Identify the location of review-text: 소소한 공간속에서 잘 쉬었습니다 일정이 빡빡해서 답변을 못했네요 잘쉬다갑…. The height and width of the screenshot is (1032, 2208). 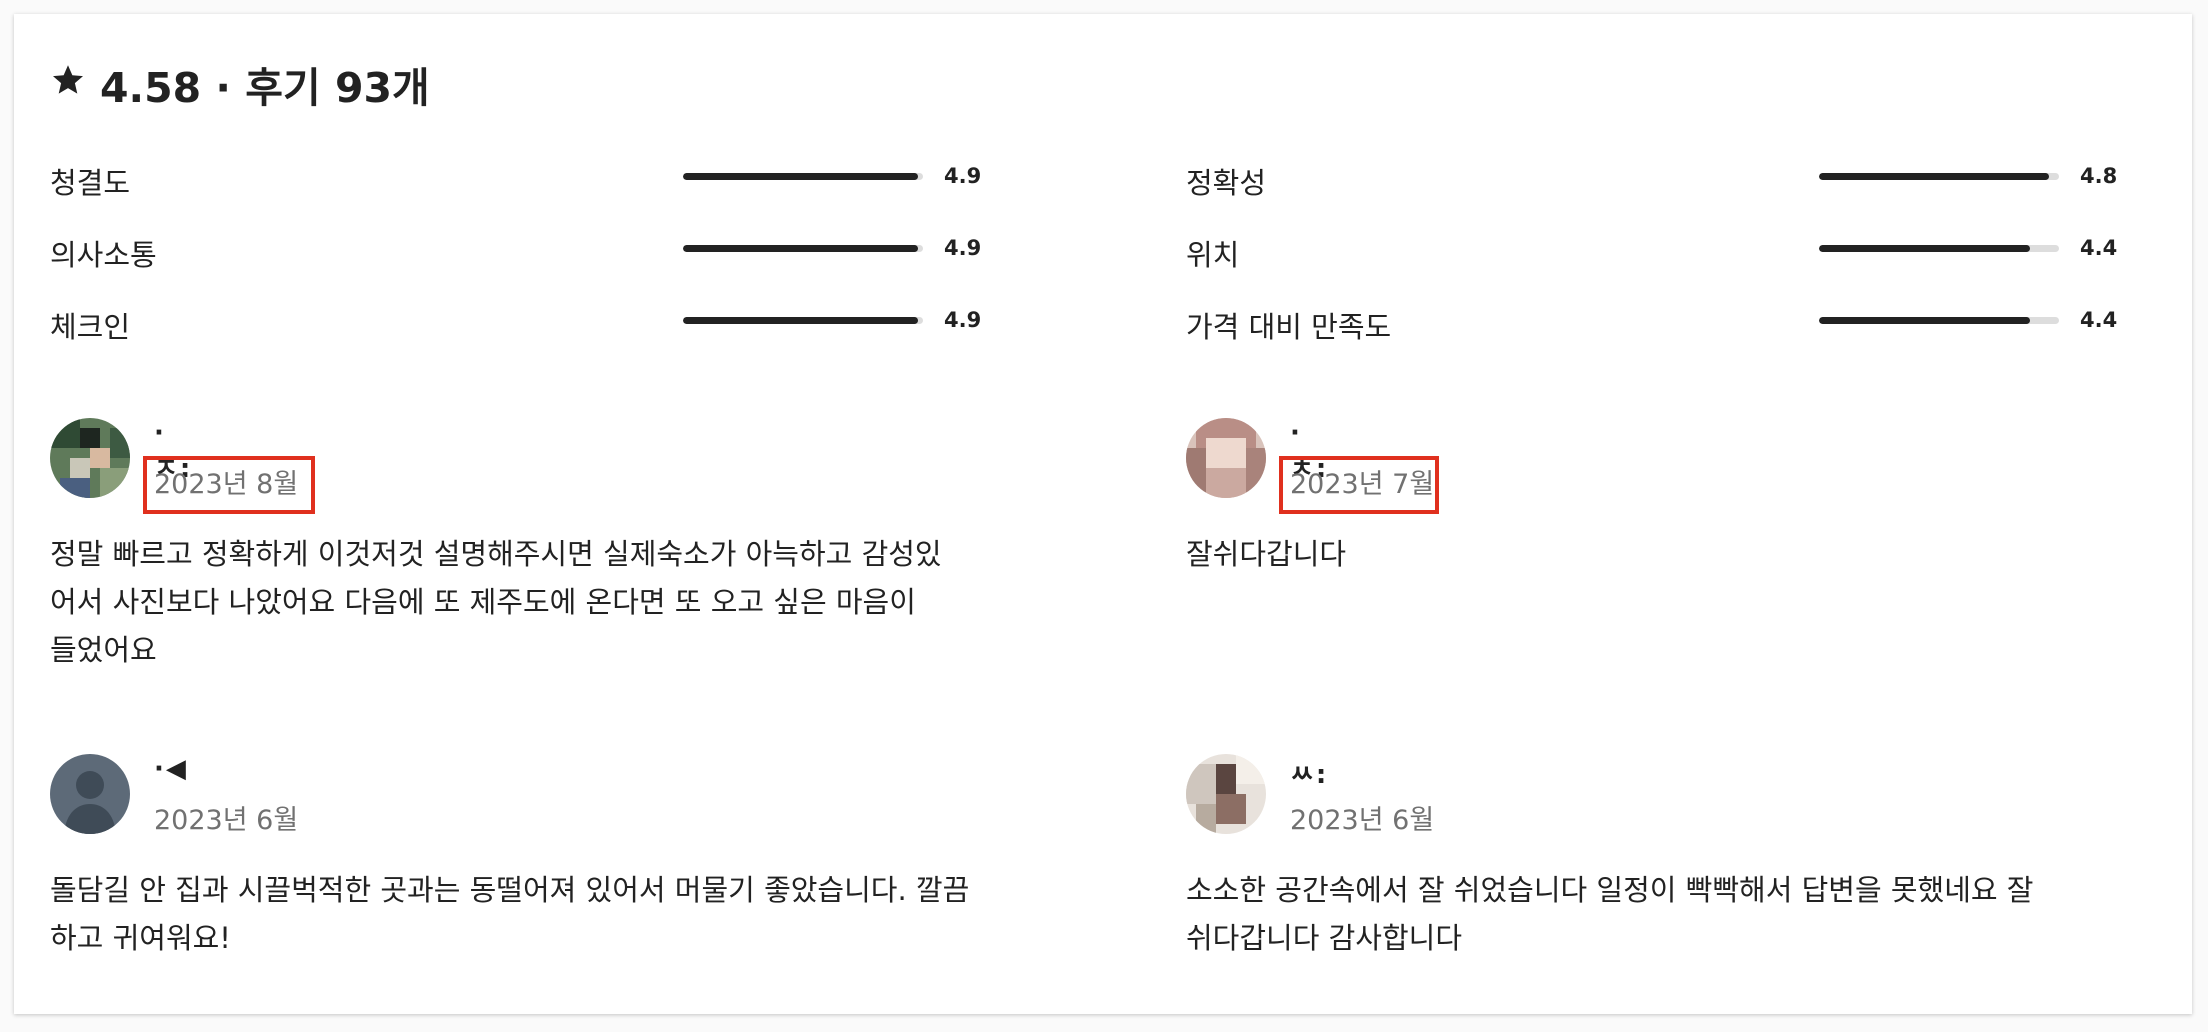
(1610, 914).